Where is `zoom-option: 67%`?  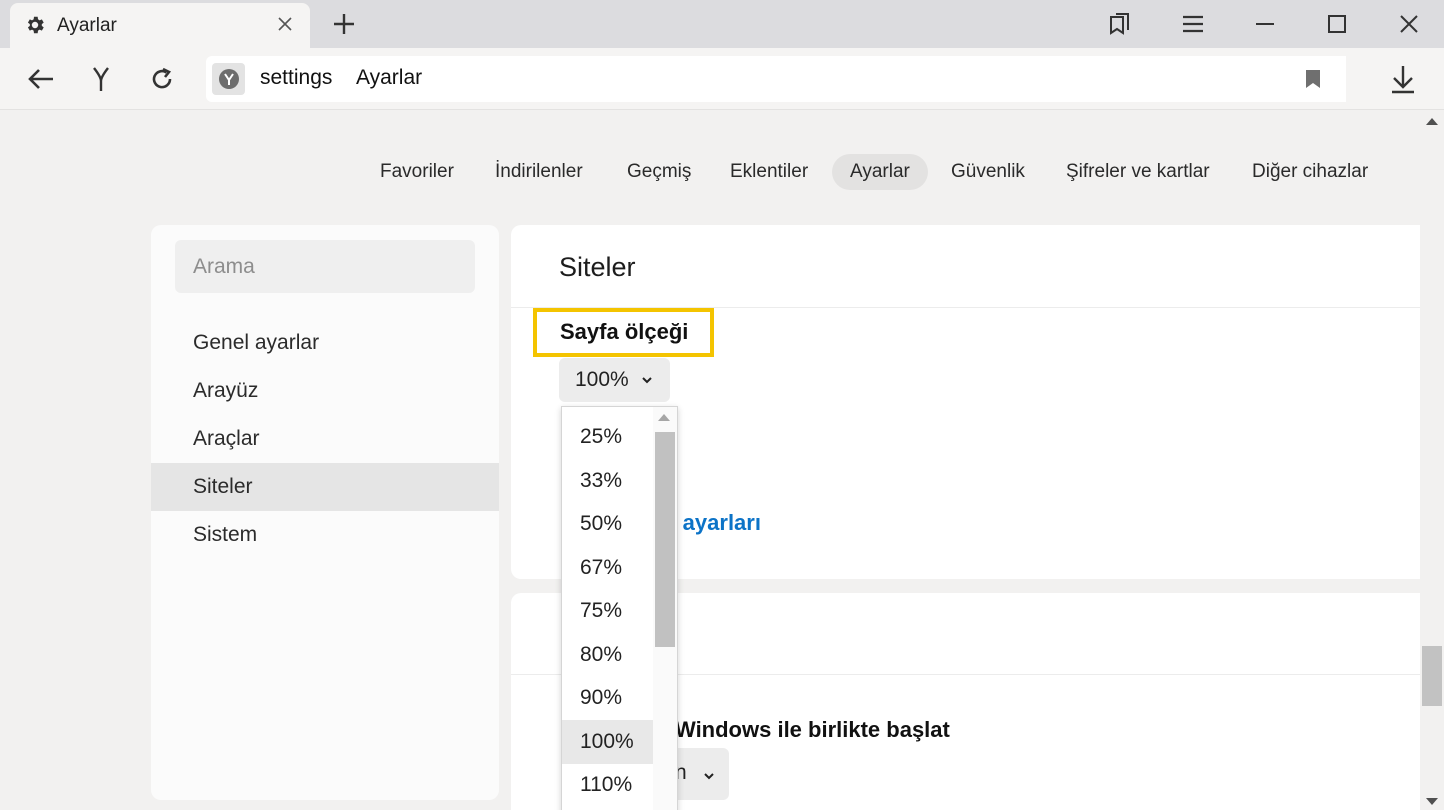 zoom-option: 67% is located at coordinates (607, 568).